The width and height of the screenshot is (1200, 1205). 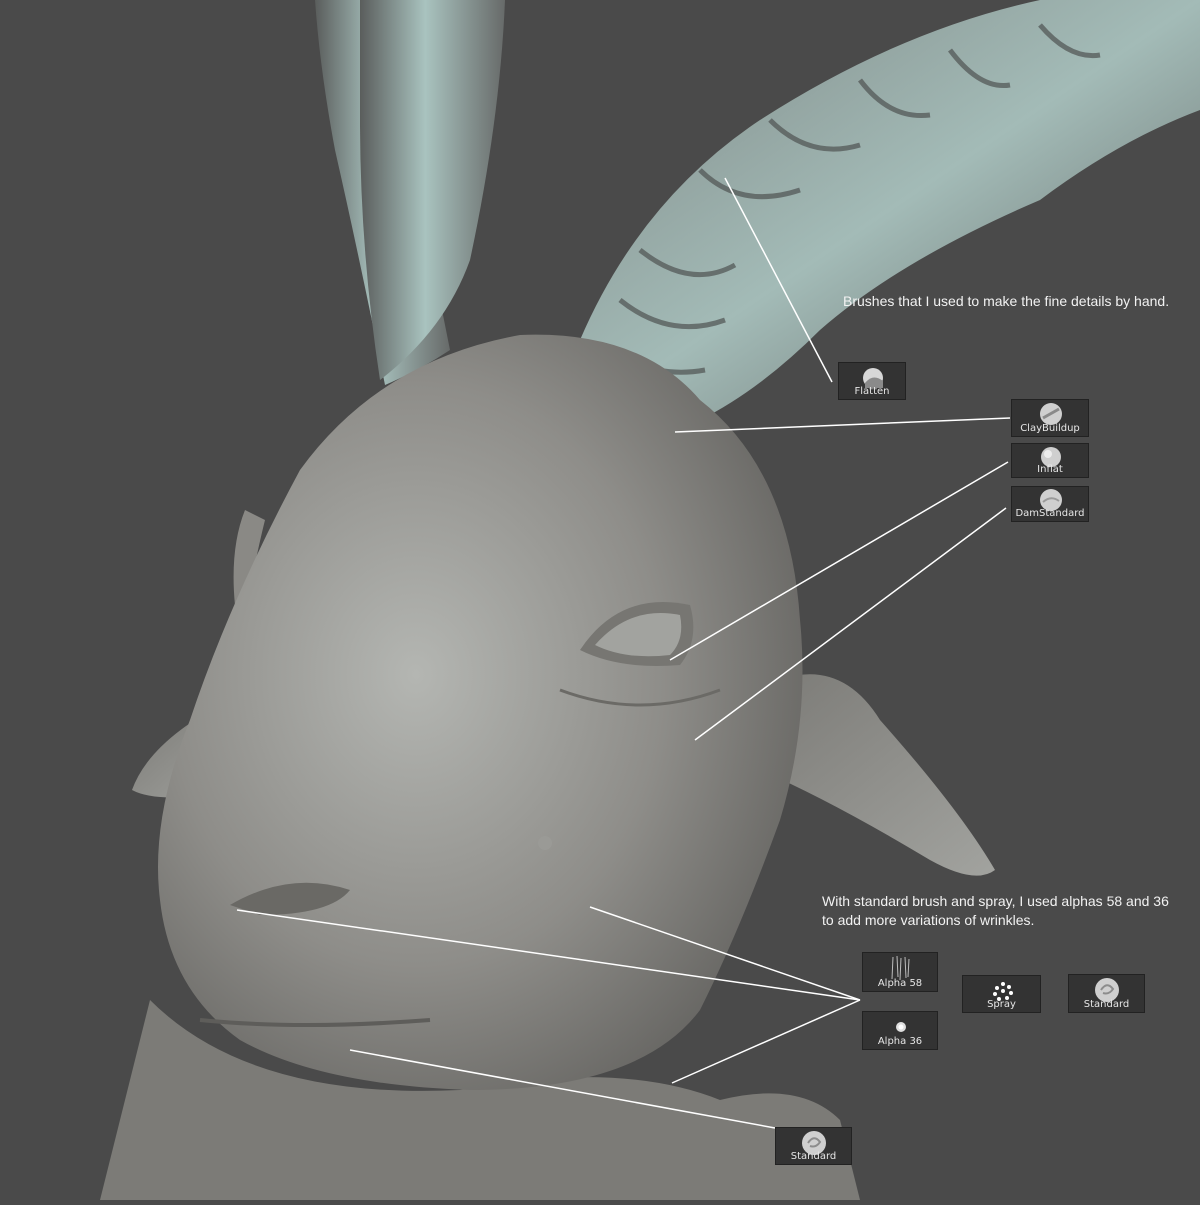 What do you see at coordinates (1050, 460) in the screenshot?
I see `inflat-brush-tile: Inflat` at bounding box center [1050, 460].